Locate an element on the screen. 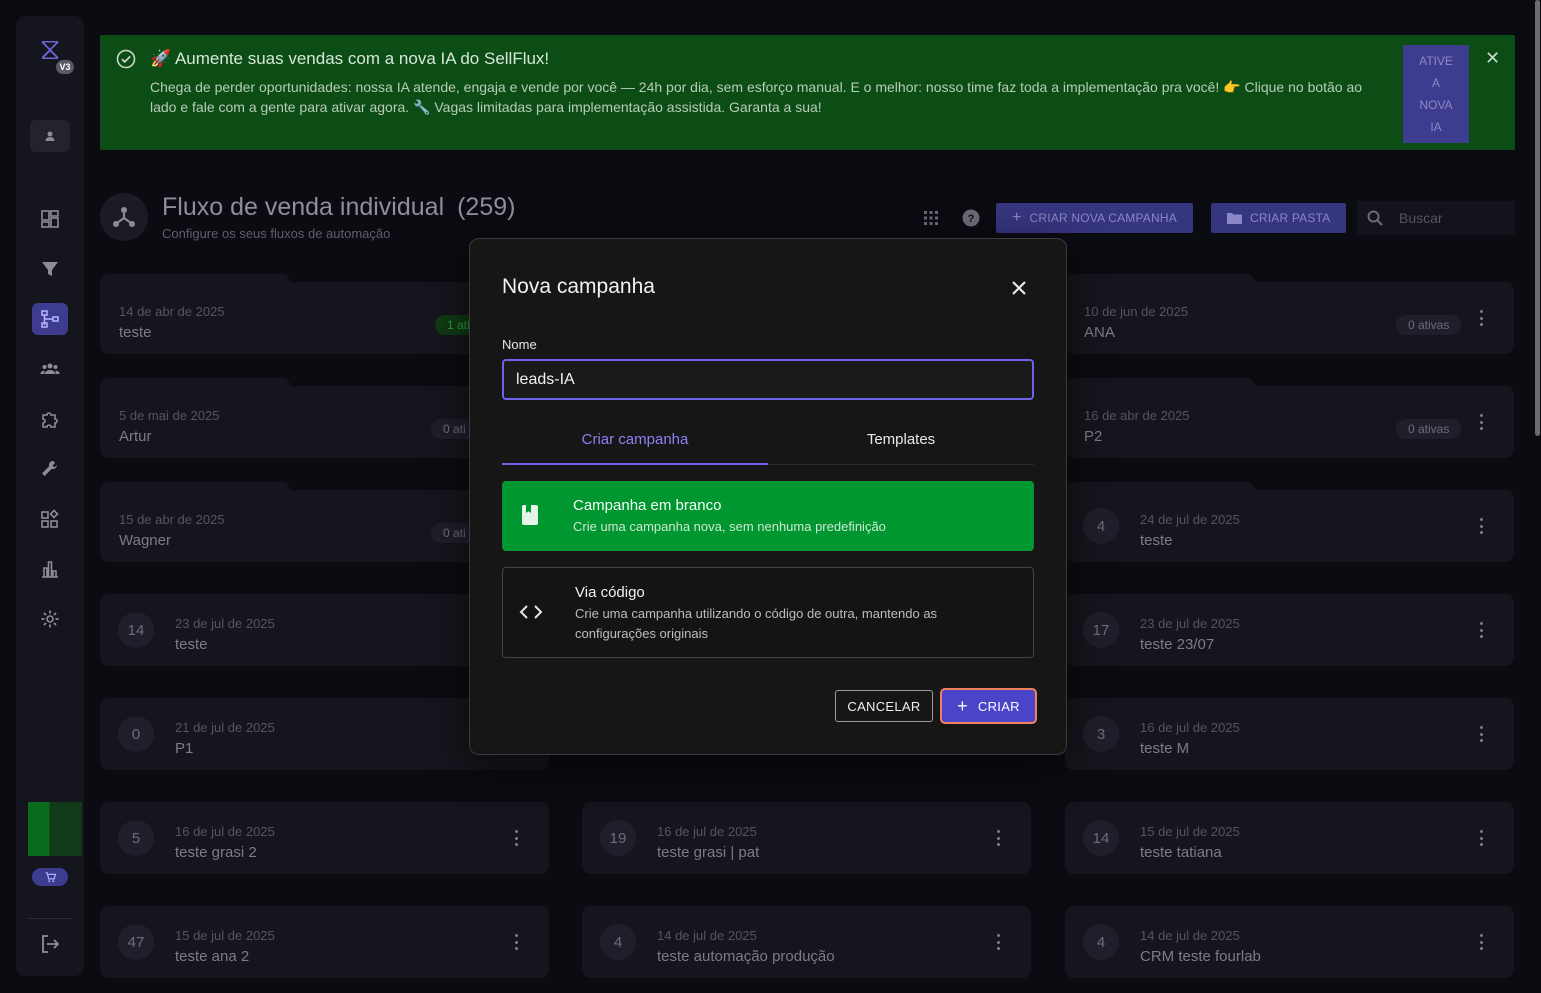 This screenshot has height=993, width=1541. campaign-card: 19 16 de jul de 2025 teste grasi | pat is located at coordinates (806, 838).